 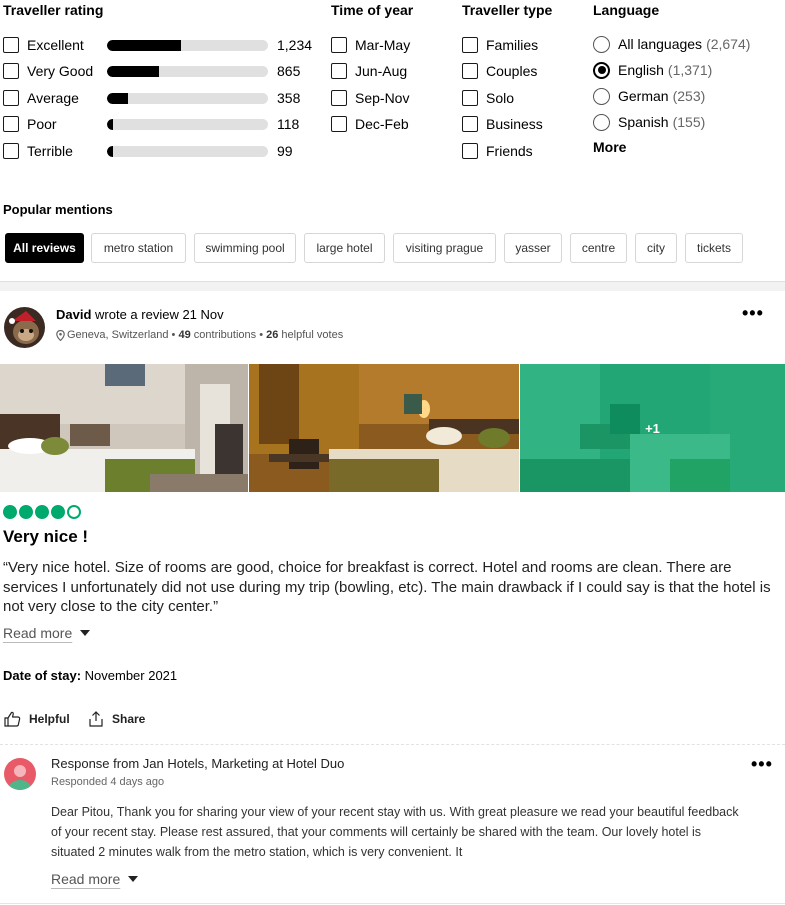 What do you see at coordinates (55, 45) in the screenshot?
I see `rating-label: Excellent` at bounding box center [55, 45].